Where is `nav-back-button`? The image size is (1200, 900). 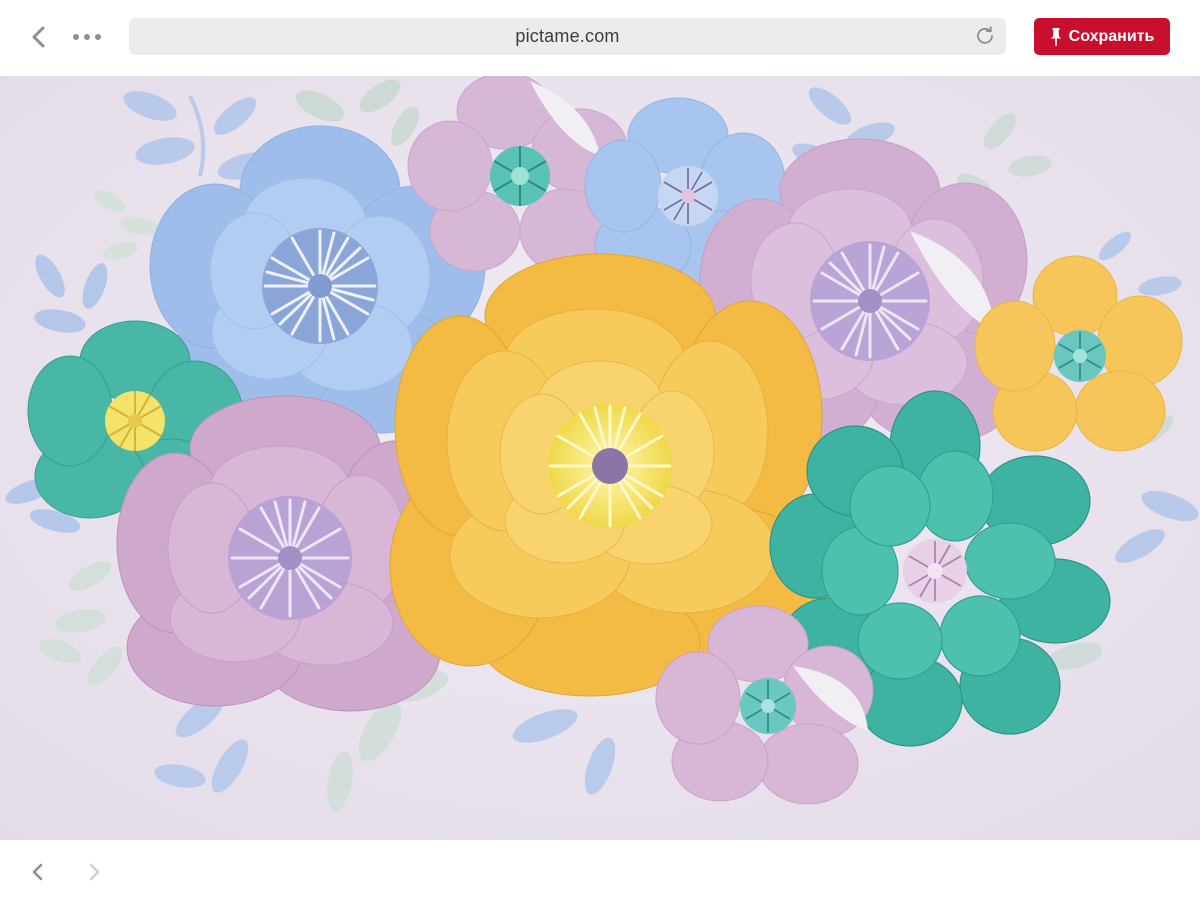 nav-back-button is located at coordinates (37, 872).